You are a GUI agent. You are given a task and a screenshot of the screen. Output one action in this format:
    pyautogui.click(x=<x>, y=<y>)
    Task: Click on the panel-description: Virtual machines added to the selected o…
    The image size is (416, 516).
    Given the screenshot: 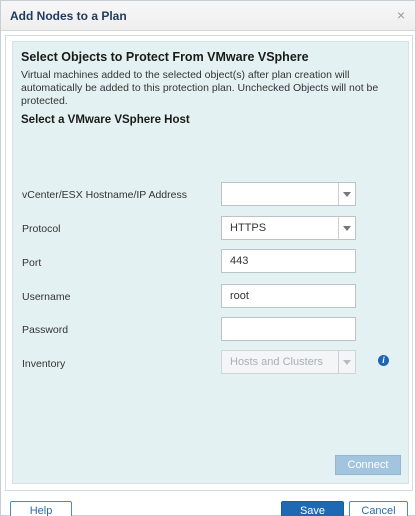 What is the action you would take?
    pyautogui.click(x=200, y=88)
    